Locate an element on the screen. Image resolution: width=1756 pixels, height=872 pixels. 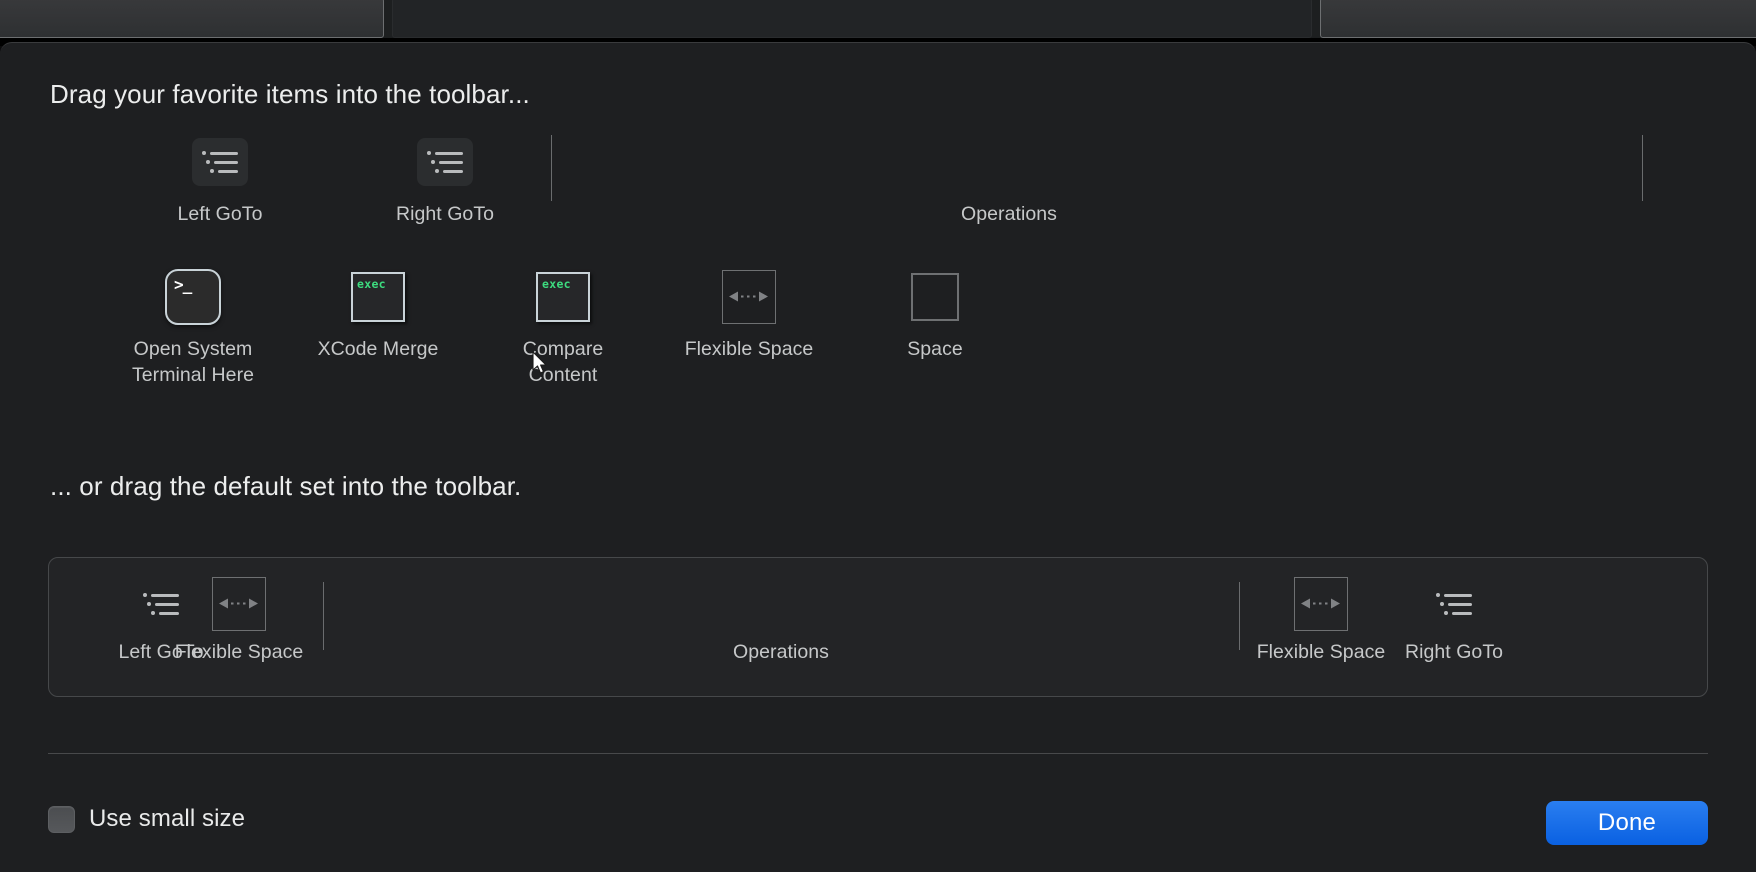
palette-item-operations: Operations is located at coordinates (1009, 179).